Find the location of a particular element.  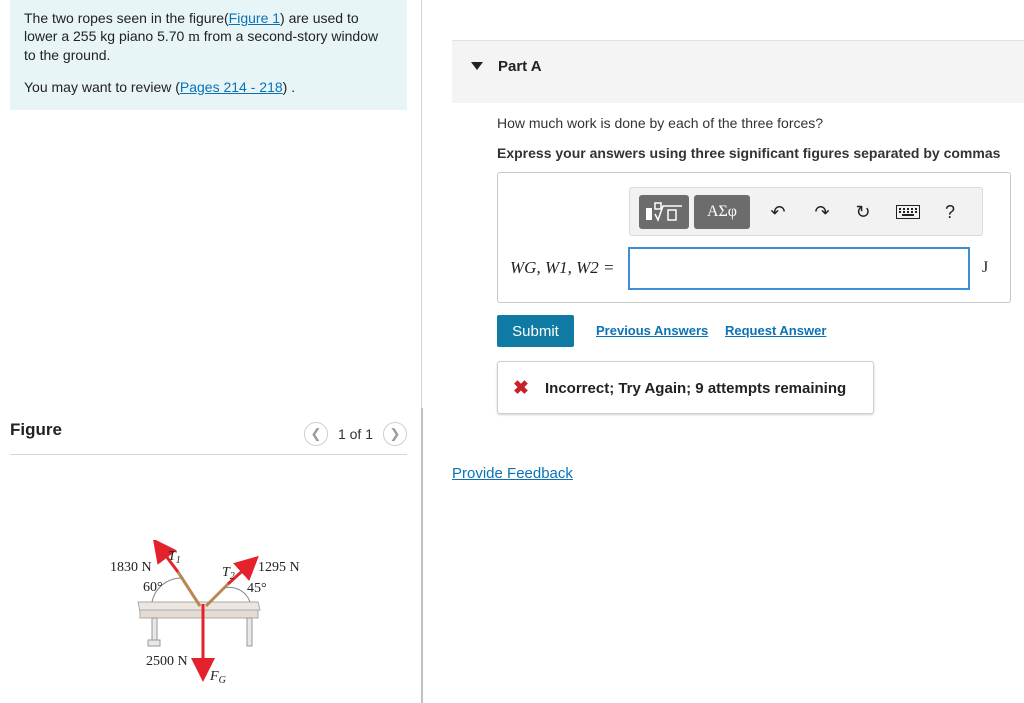

figure-link: Figure 1 is located at coordinates (254, 18).